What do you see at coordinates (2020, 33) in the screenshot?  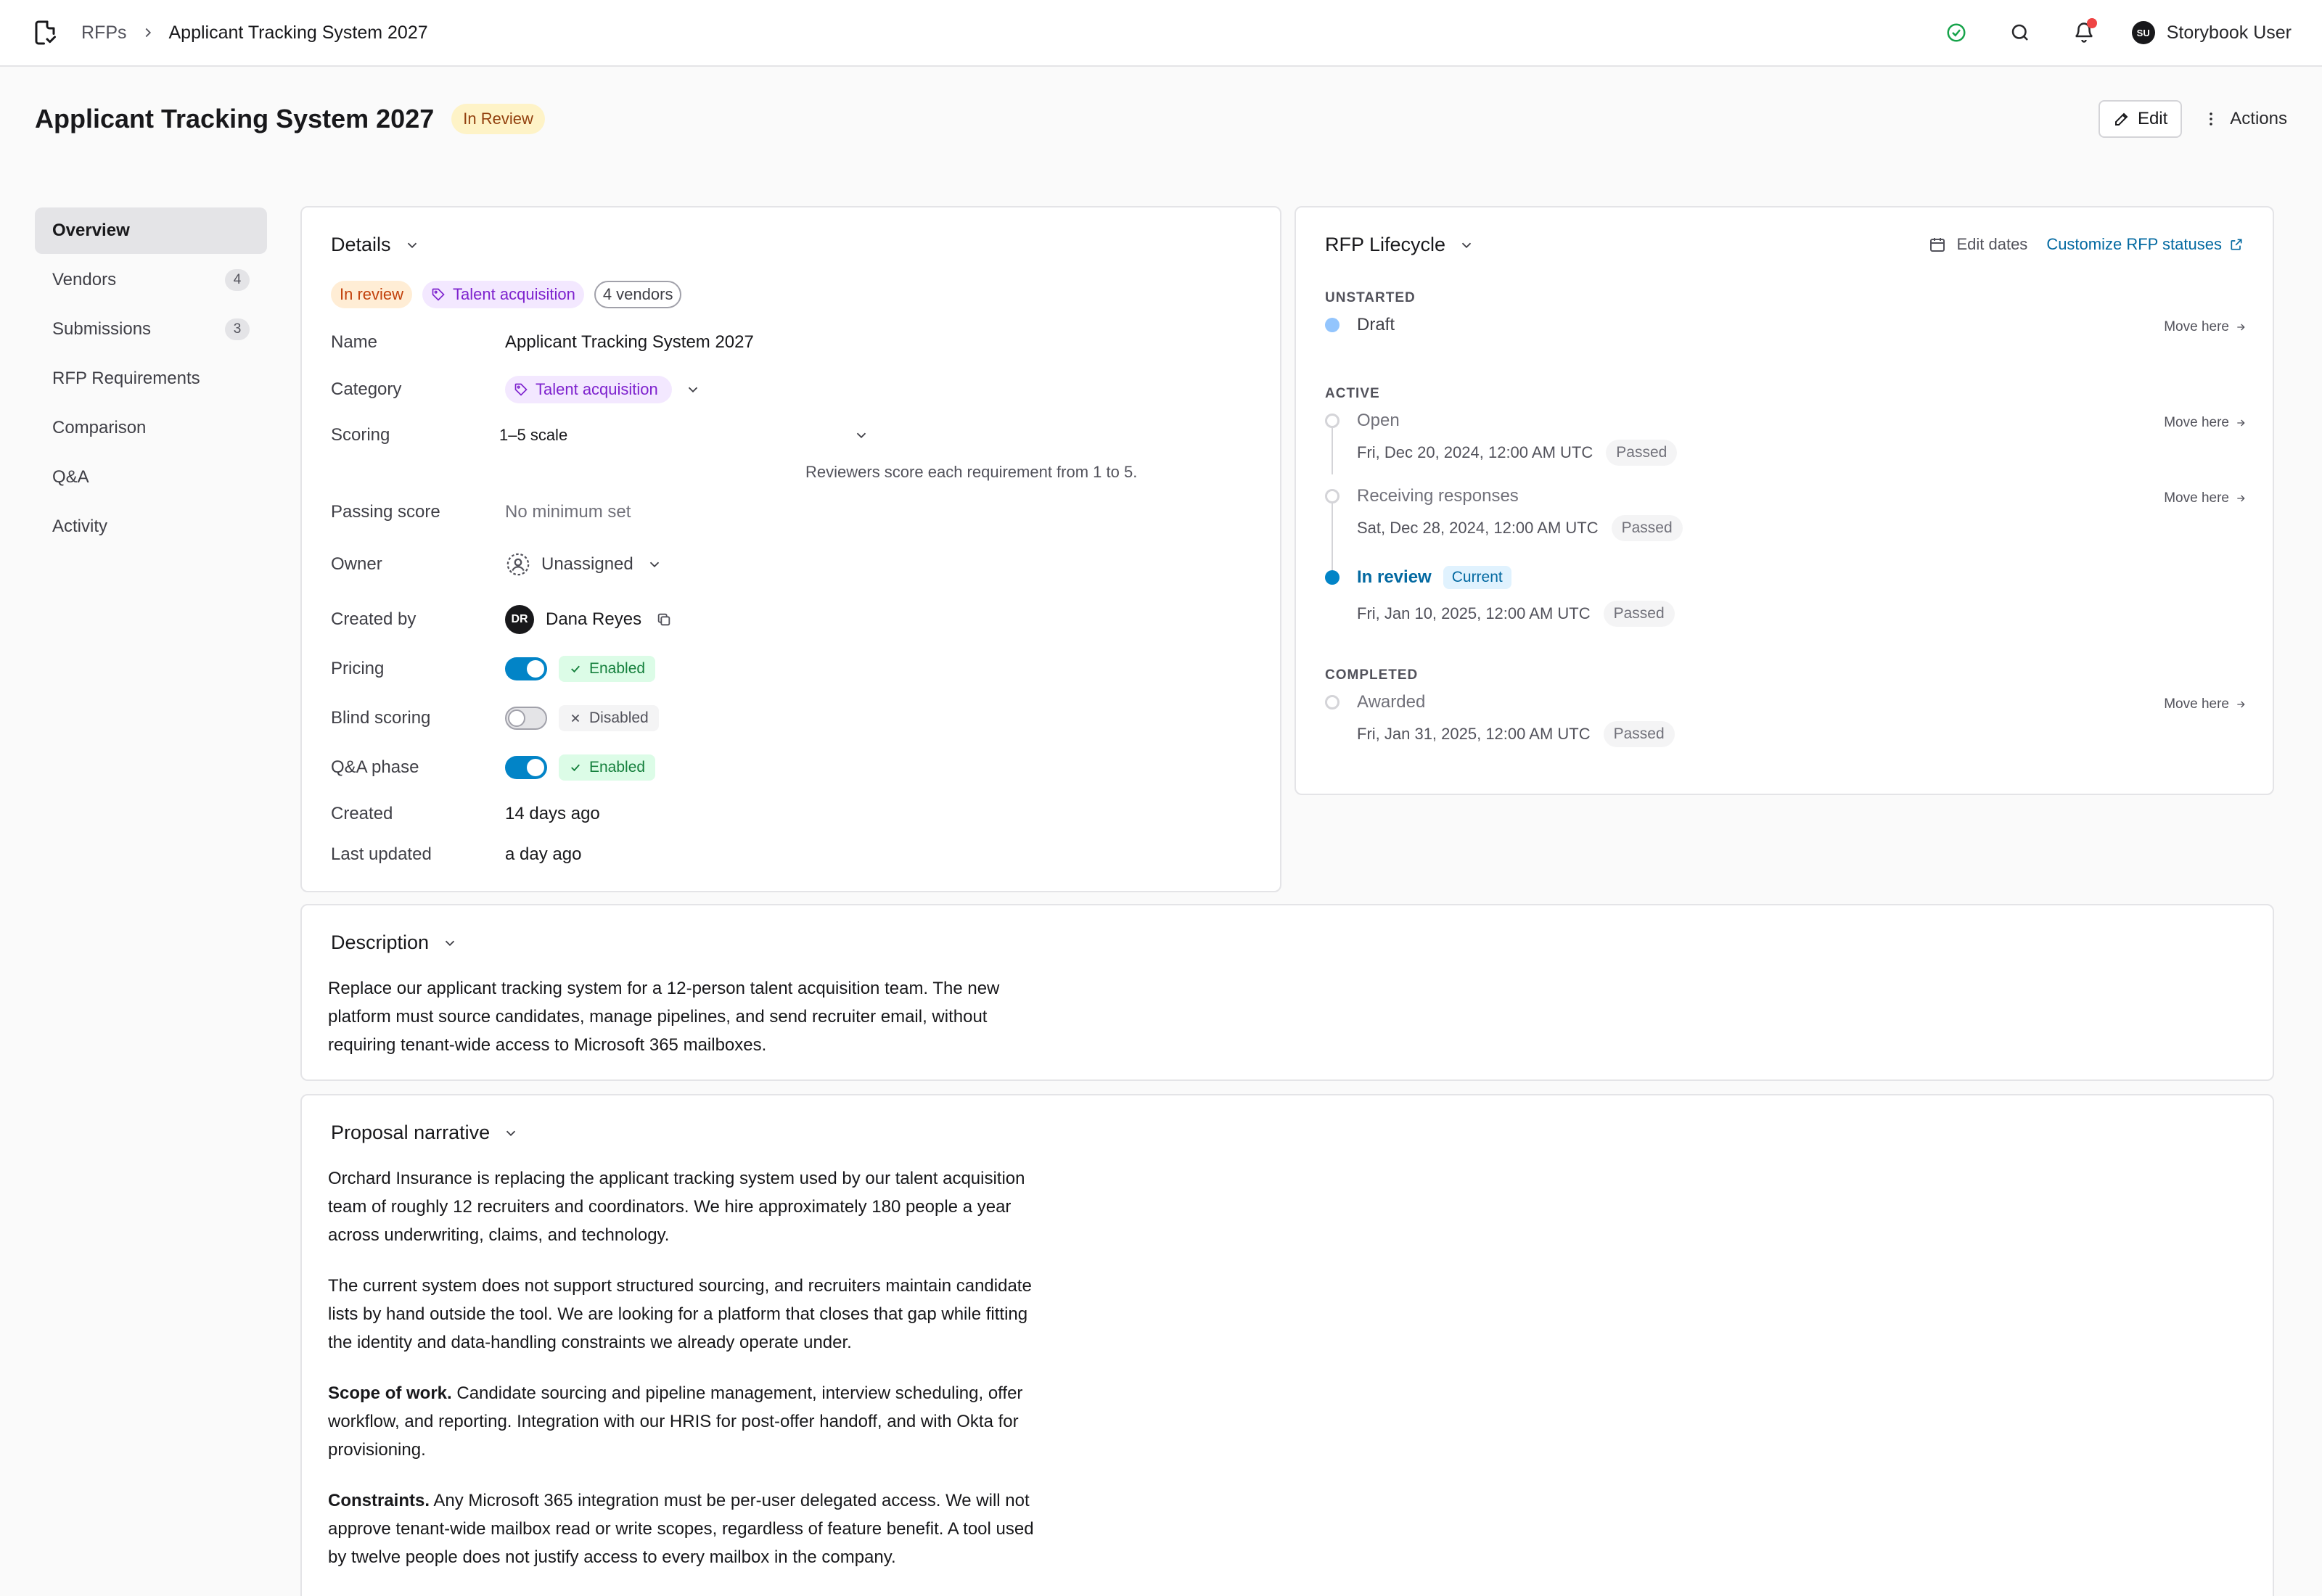 I see `search-icon` at bounding box center [2020, 33].